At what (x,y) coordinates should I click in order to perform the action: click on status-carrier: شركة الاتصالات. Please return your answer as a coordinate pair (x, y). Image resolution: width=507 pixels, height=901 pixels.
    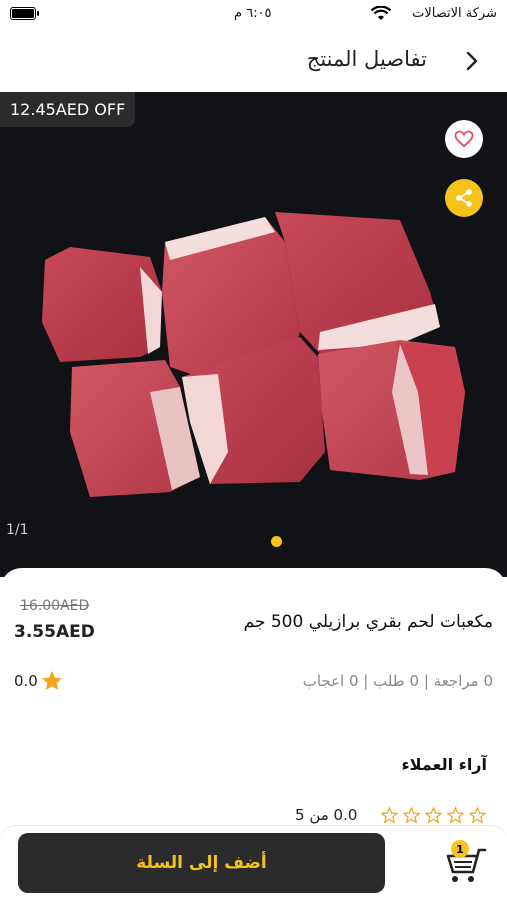
    Looking at the image, I should click on (454, 13).